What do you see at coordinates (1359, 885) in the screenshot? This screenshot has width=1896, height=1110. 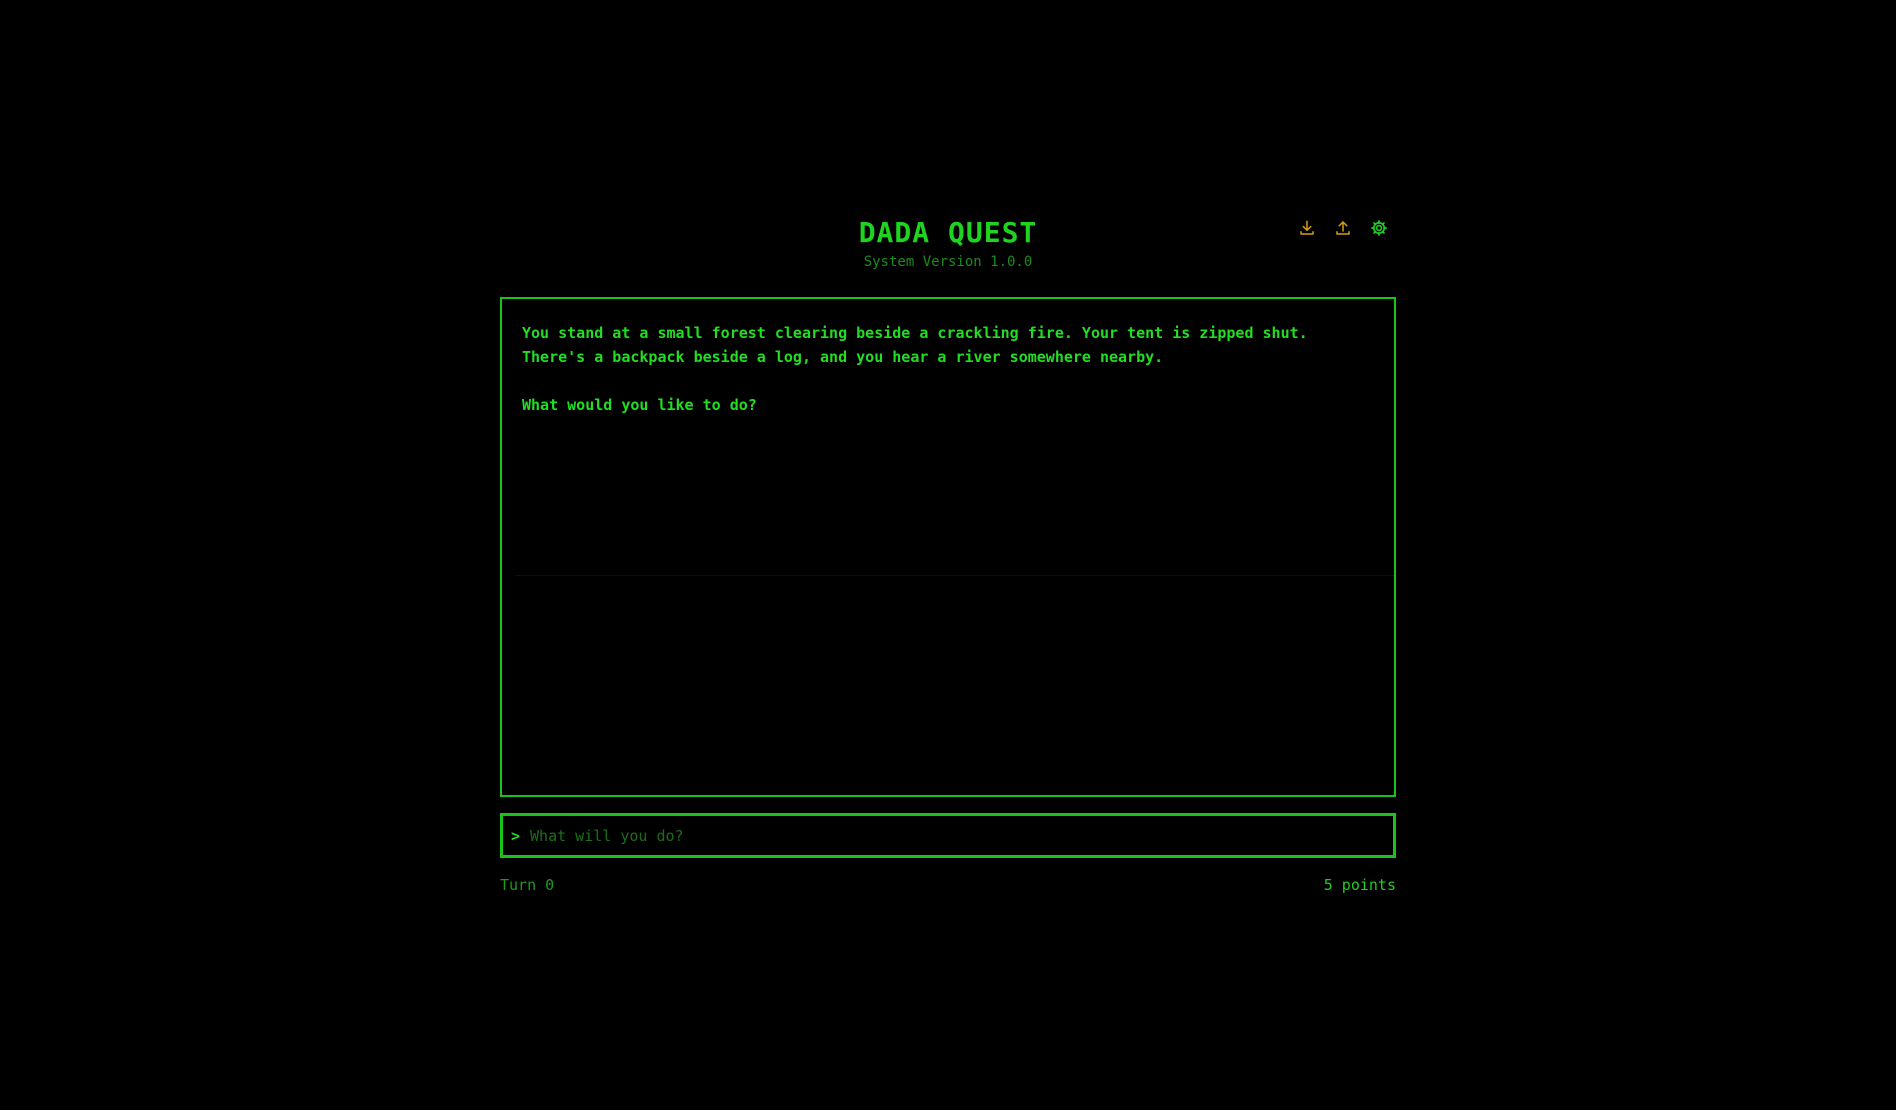 I see `points-counter: 5 points` at bounding box center [1359, 885].